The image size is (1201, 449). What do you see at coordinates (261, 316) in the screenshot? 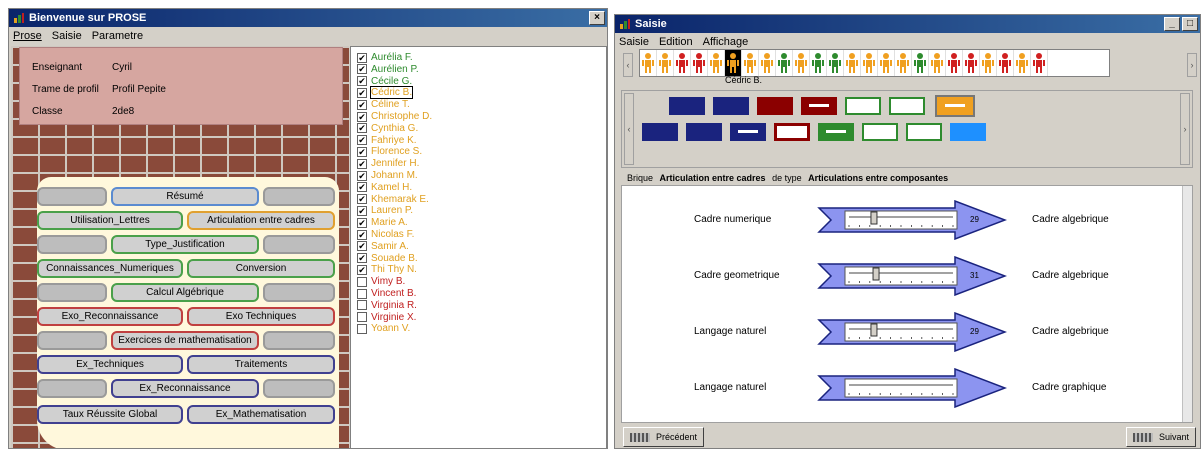
I see `exo-techniques-button: Exo Techniques` at bounding box center [261, 316].